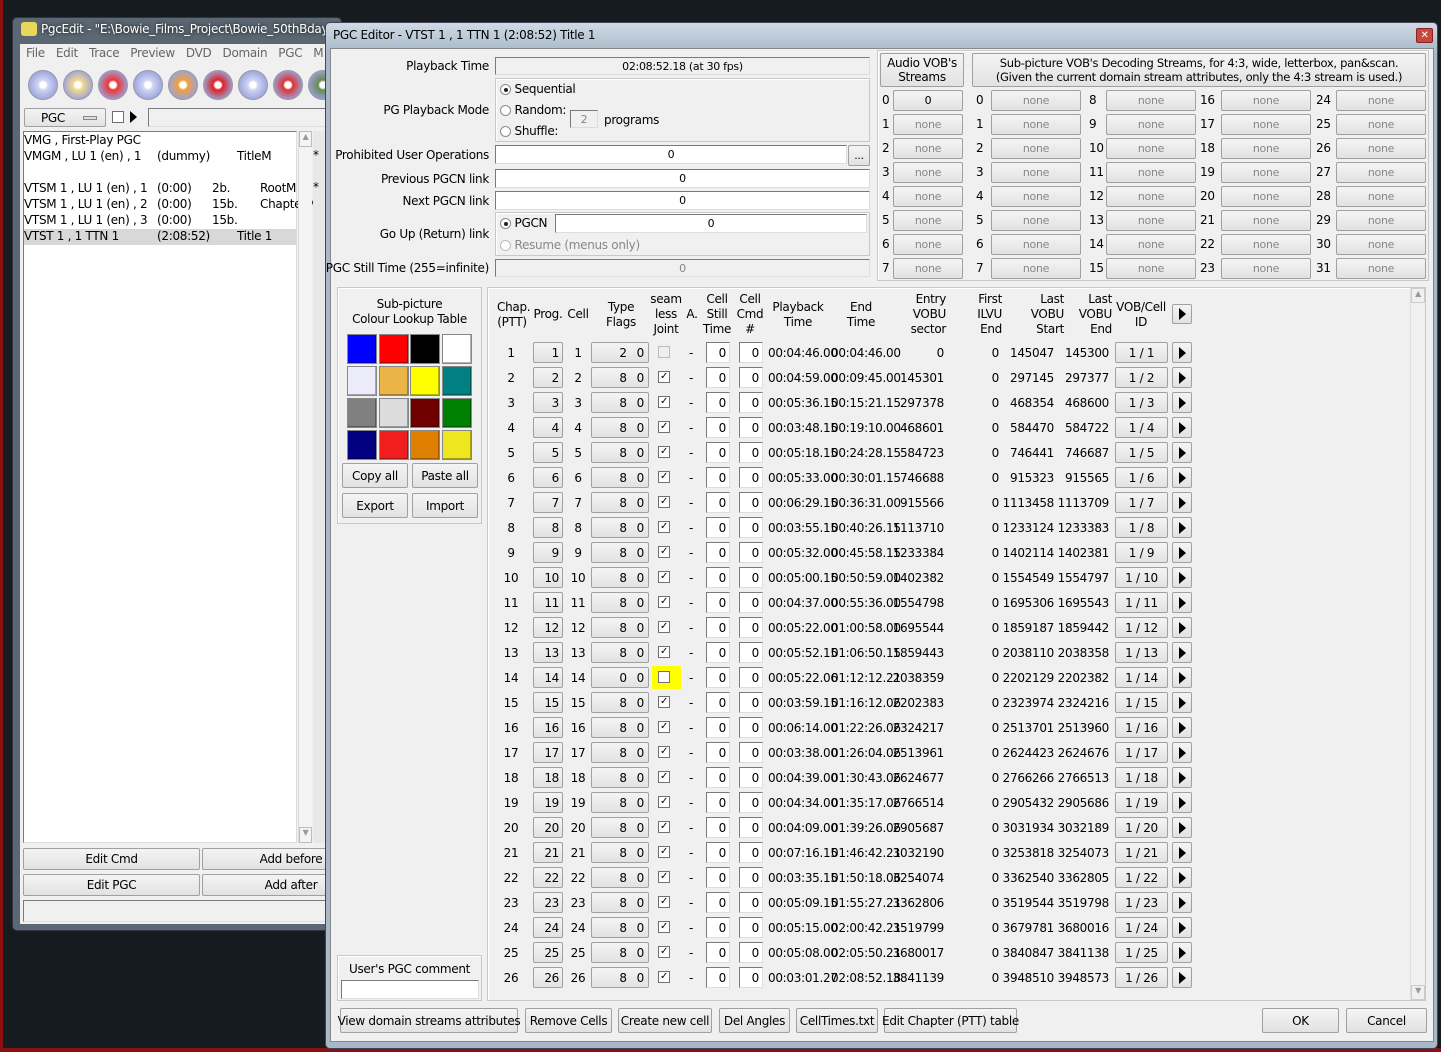  What do you see at coordinates (1386, 1020) in the screenshot?
I see `cancel-button: Cancel` at bounding box center [1386, 1020].